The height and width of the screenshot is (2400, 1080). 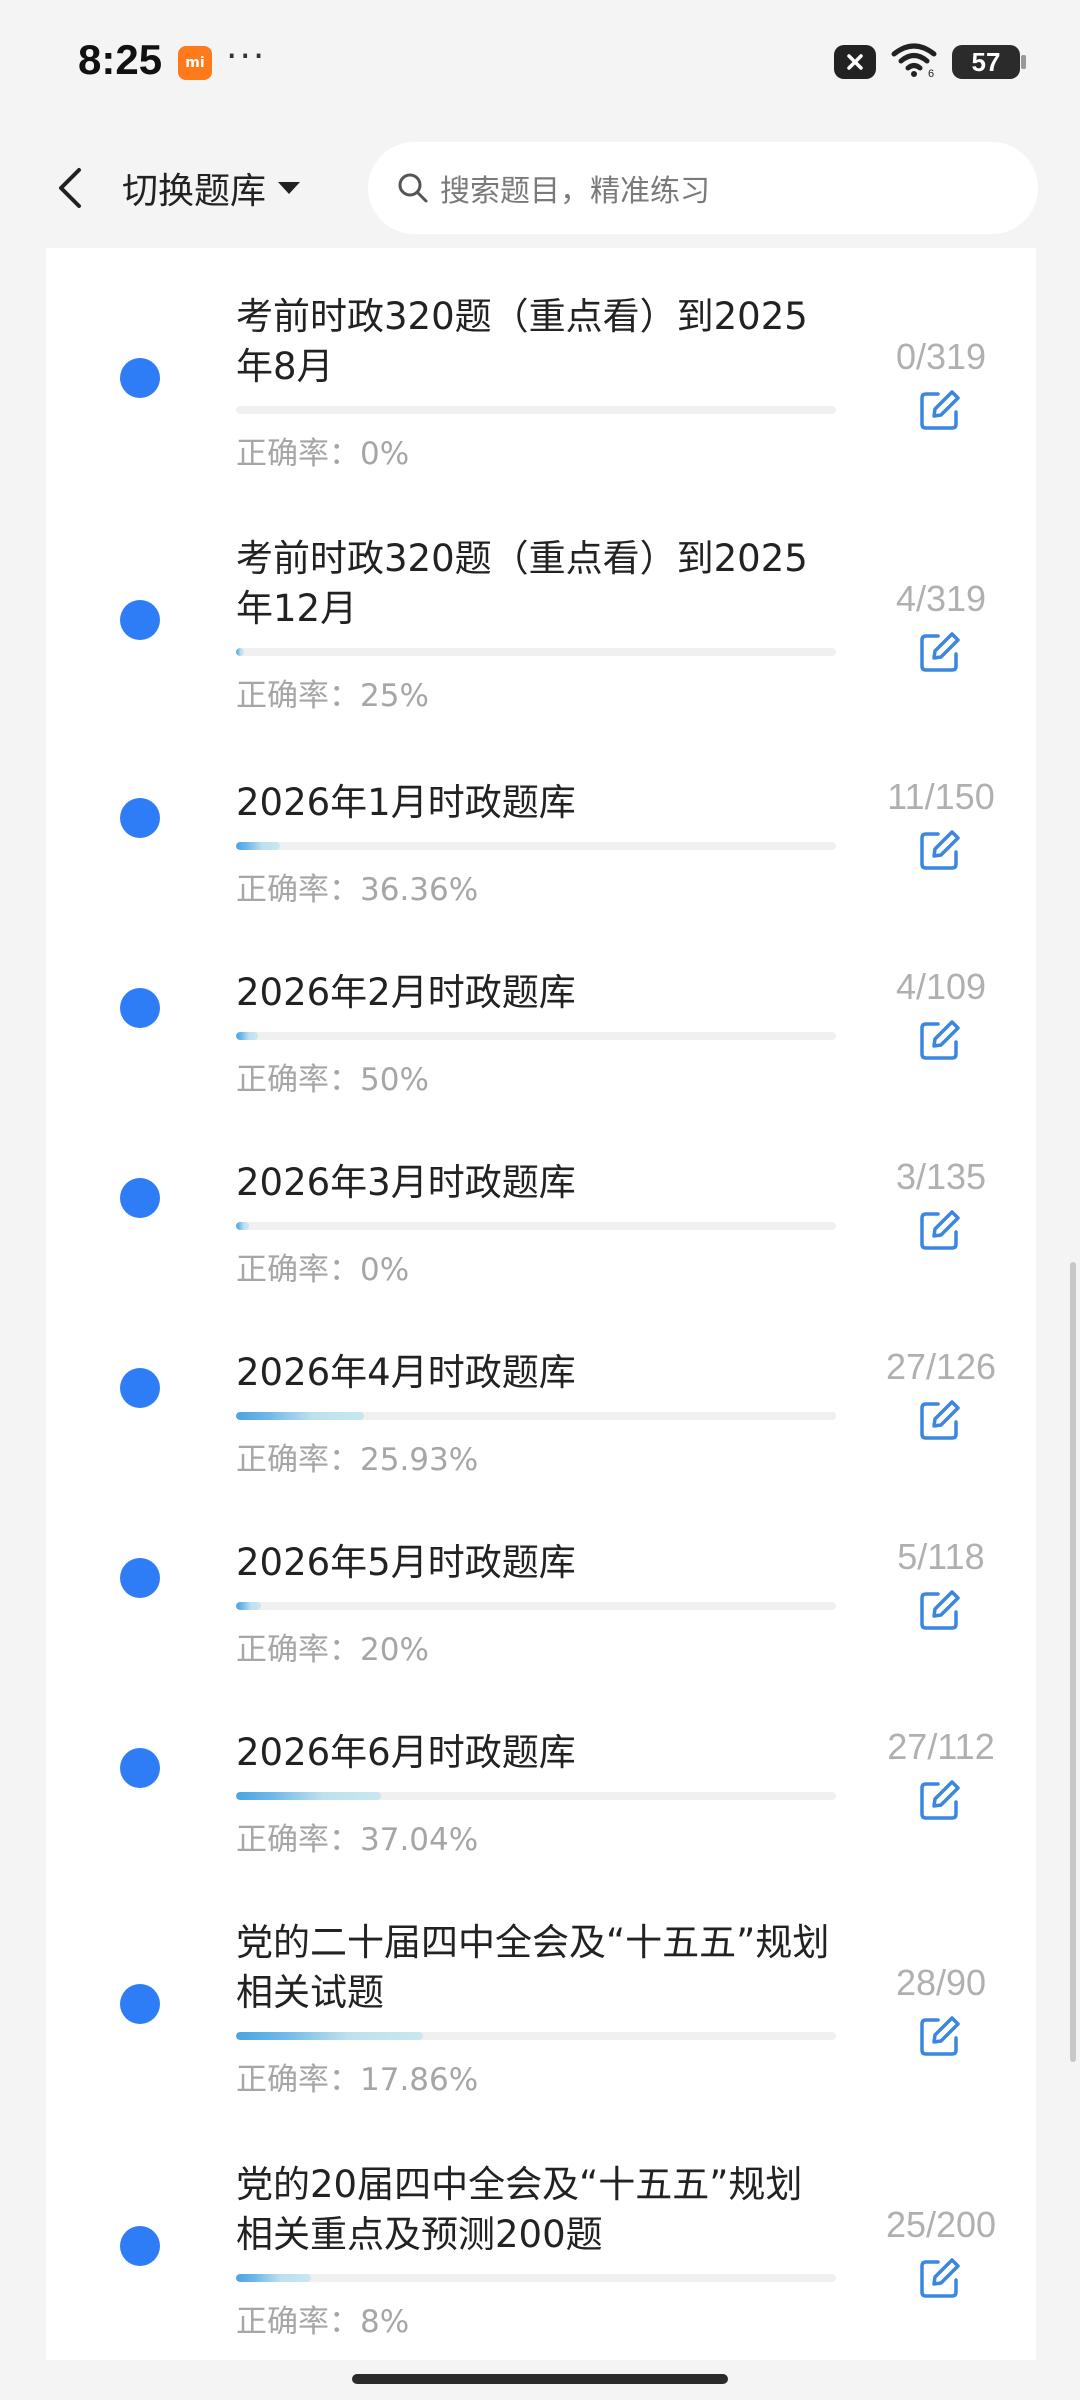 I want to click on accuracy-label: 正确率：37.04%, so click(x=357, y=1840).